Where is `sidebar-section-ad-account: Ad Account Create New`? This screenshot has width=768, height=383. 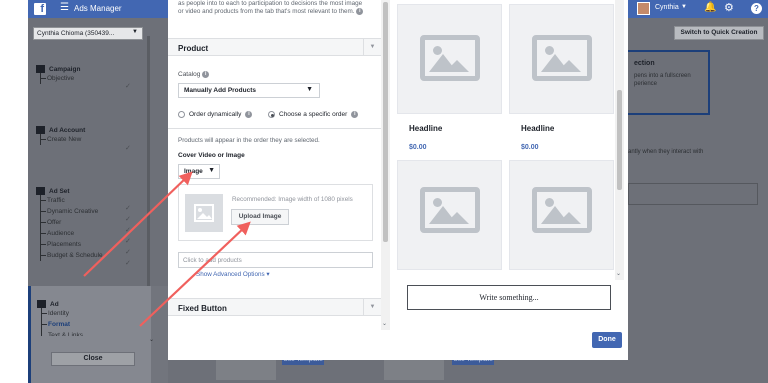
sidebar-section-ad-account: Ad Account Create New is located at coordinates (60, 135).